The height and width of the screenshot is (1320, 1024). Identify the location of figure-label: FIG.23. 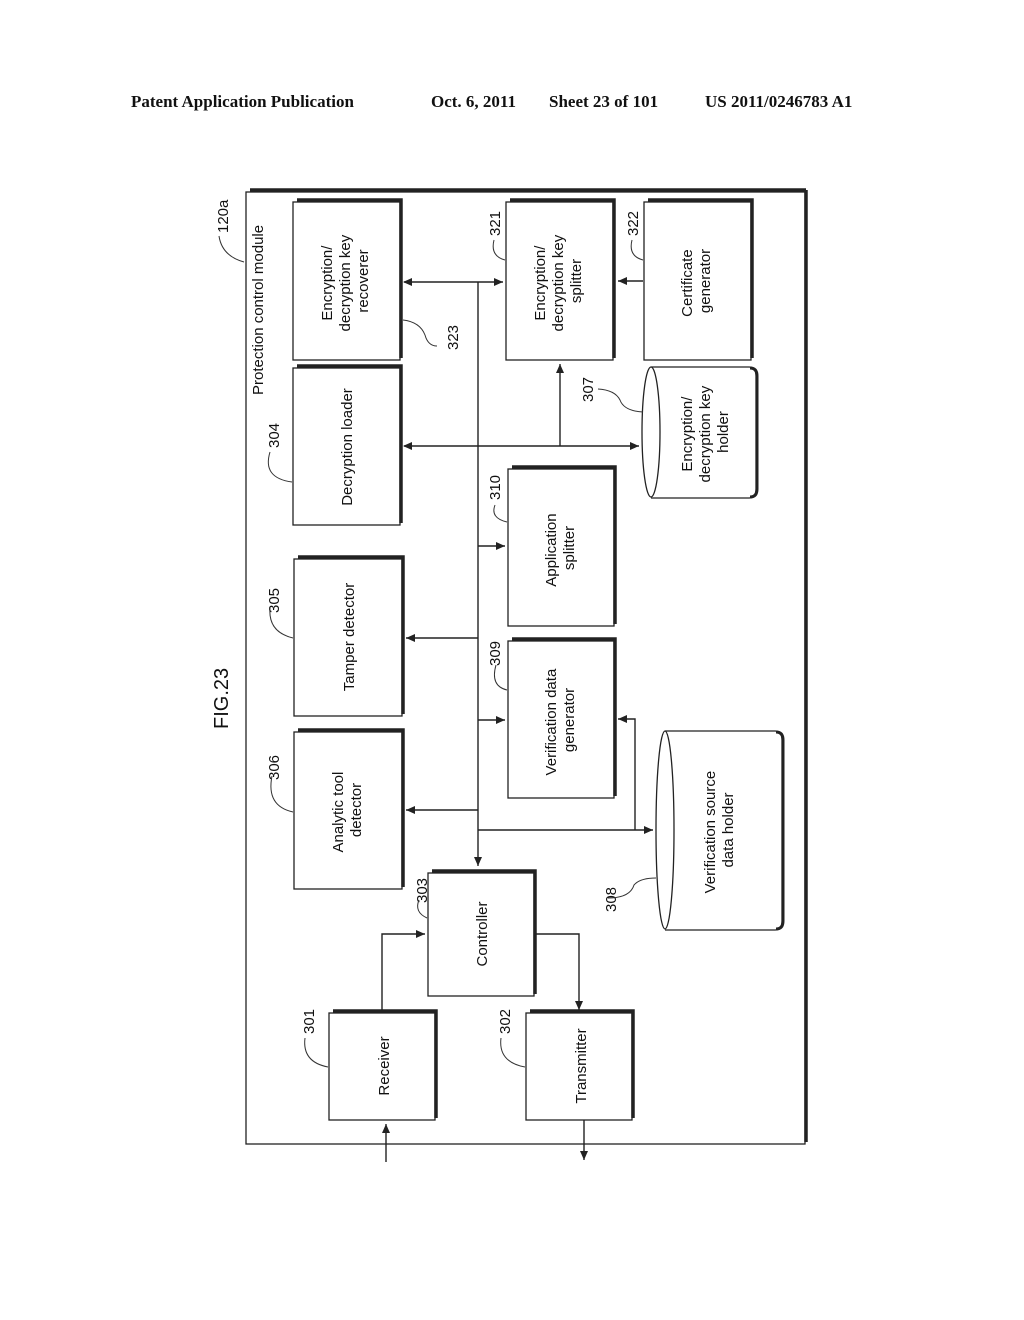
(222, 698).